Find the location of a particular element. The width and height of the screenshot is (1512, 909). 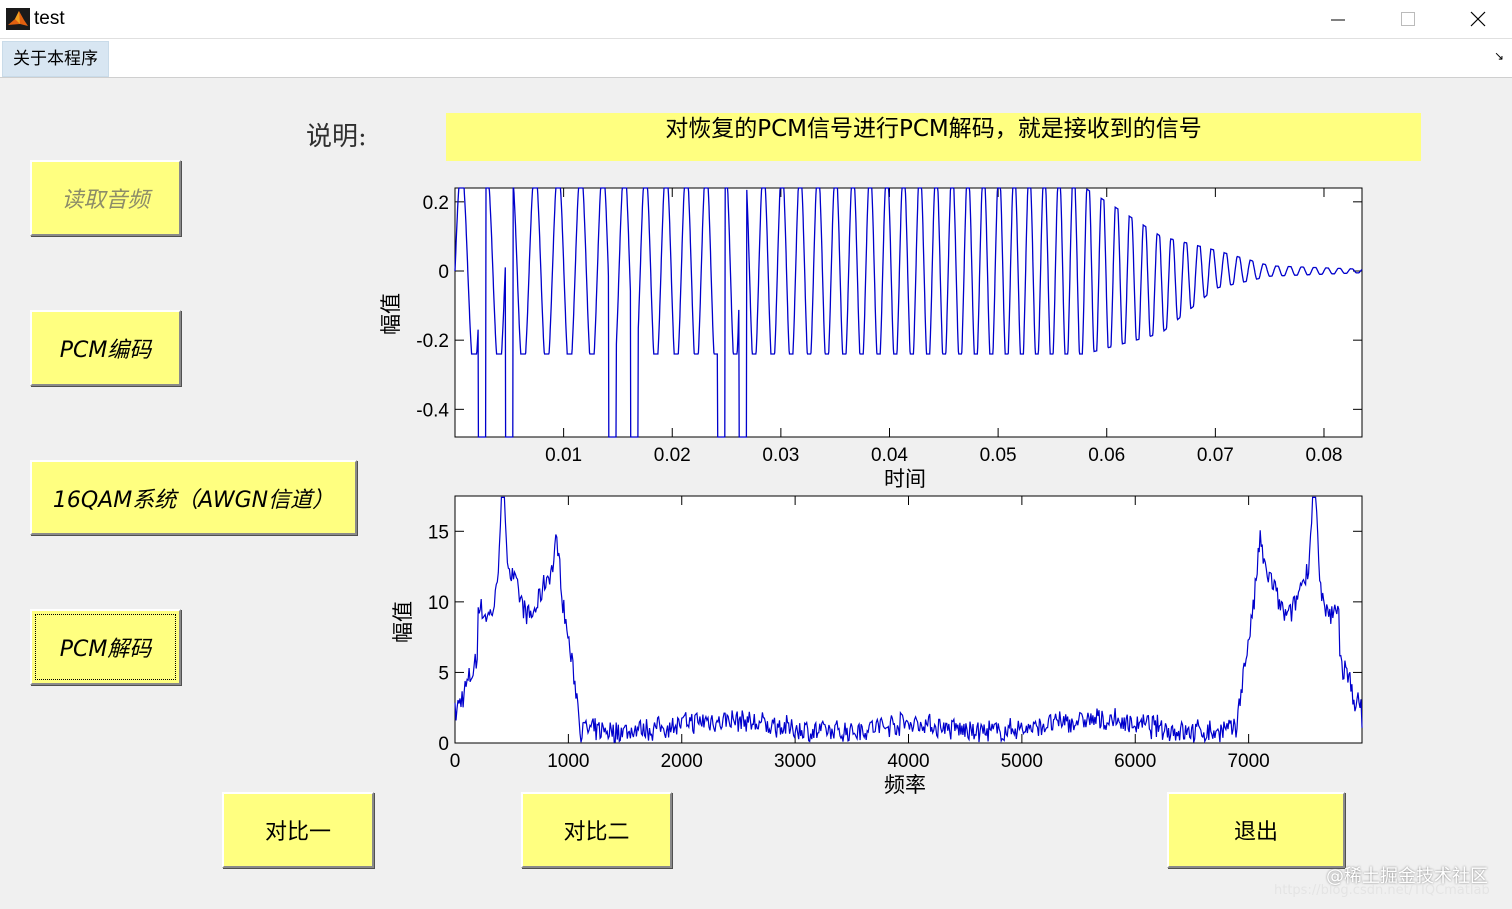

time-xlabel: 时间 is located at coordinates (905, 479).